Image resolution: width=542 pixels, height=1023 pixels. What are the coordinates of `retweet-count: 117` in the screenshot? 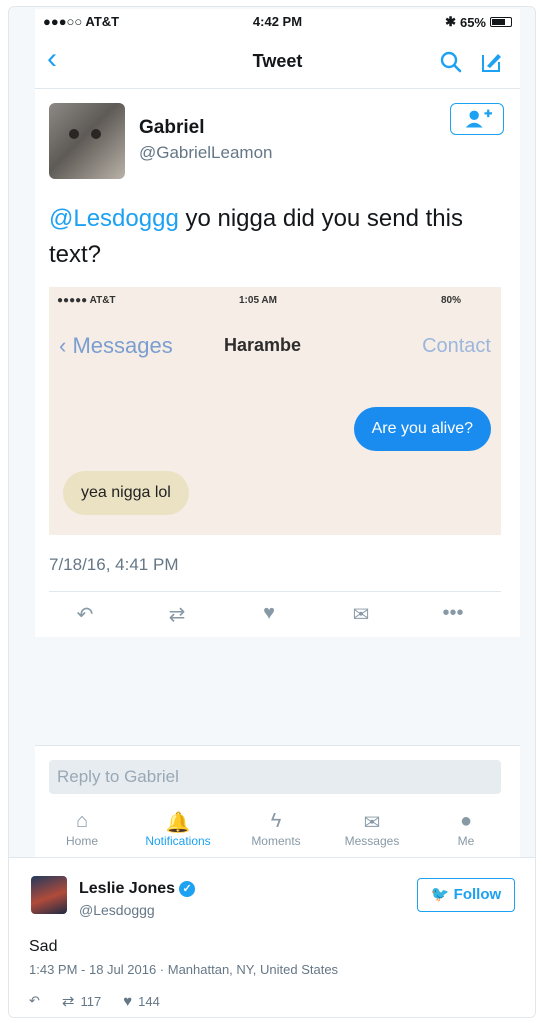 It's located at (91, 1001).